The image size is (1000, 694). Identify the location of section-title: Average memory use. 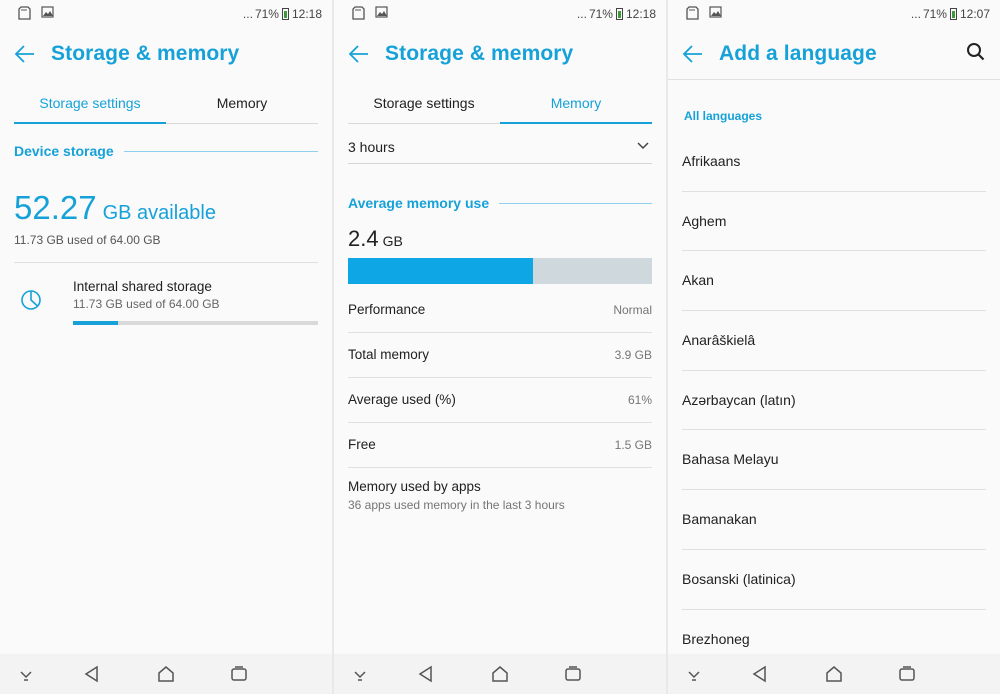
(419, 203).